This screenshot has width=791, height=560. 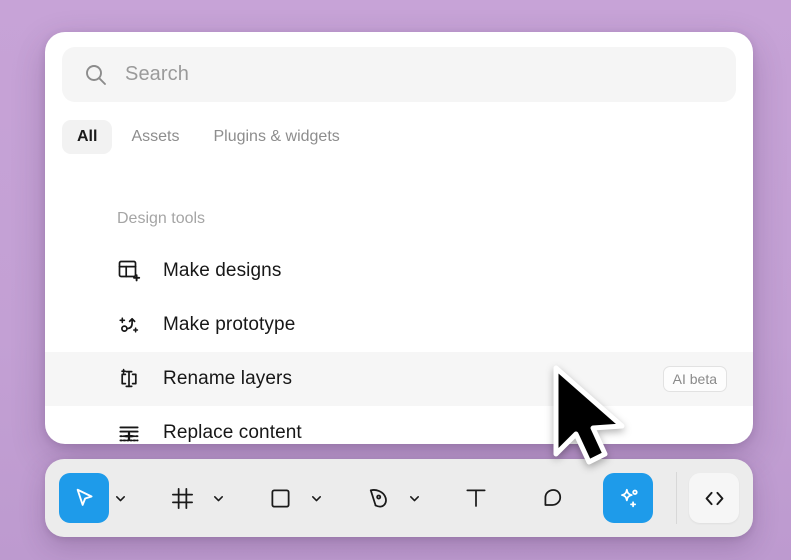 I want to click on text-t-icon, so click(x=476, y=498).